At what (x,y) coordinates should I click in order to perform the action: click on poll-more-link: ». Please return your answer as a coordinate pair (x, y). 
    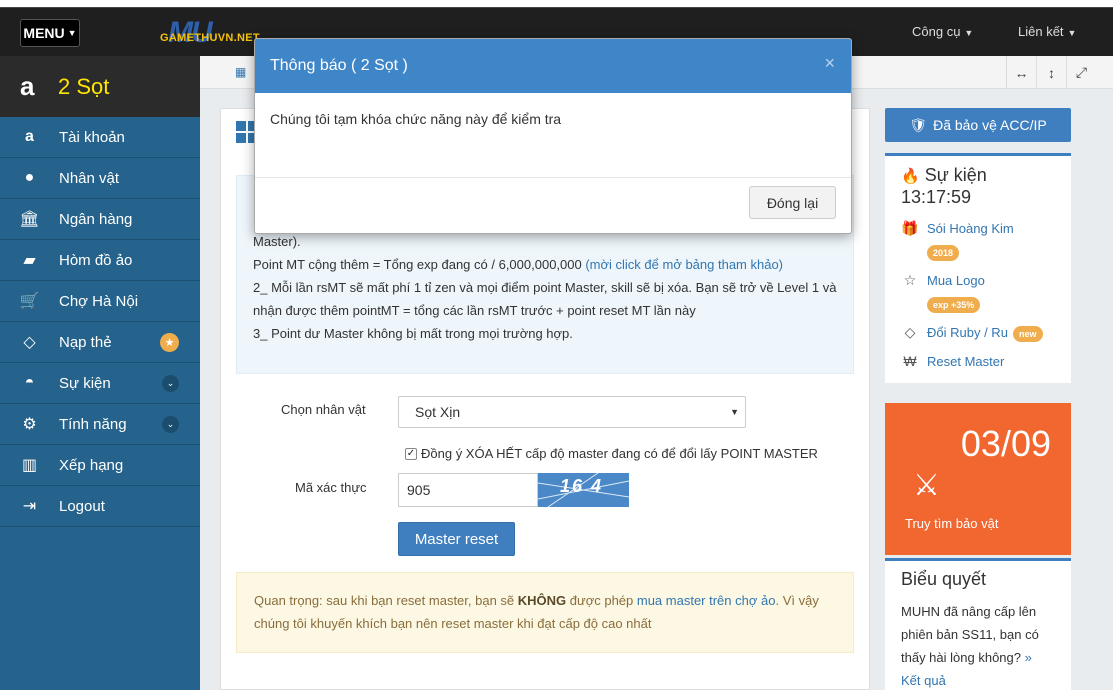
    Looking at the image, I should click on (1028, 657).